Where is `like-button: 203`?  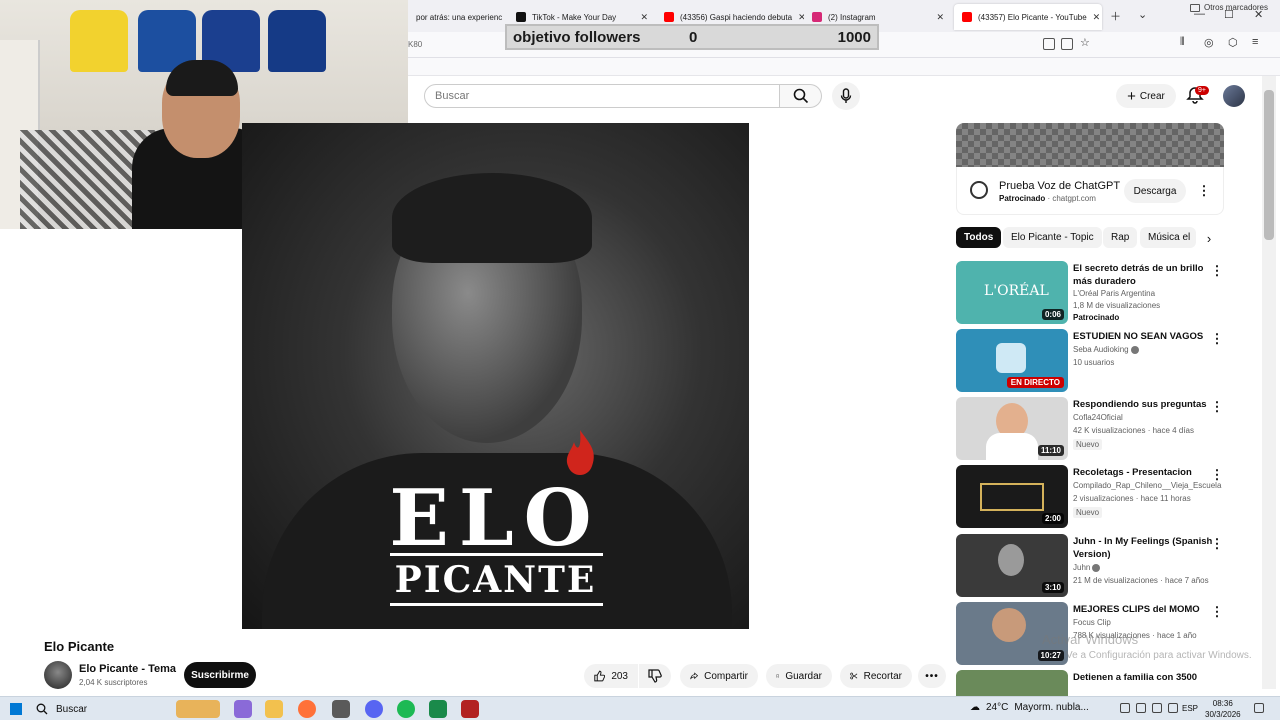 like-button: 203 is located at coordinates (611, 676).